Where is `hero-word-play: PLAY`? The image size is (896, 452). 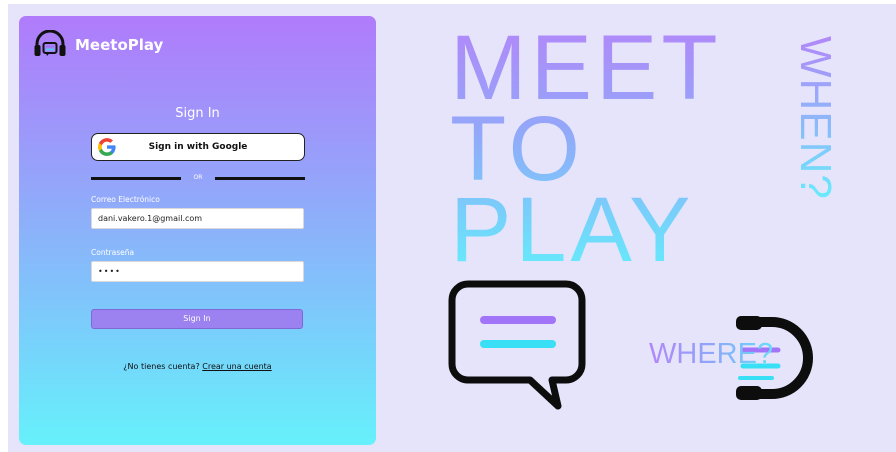
hero-word-play: PLAY is located at coordinates (572, 230).